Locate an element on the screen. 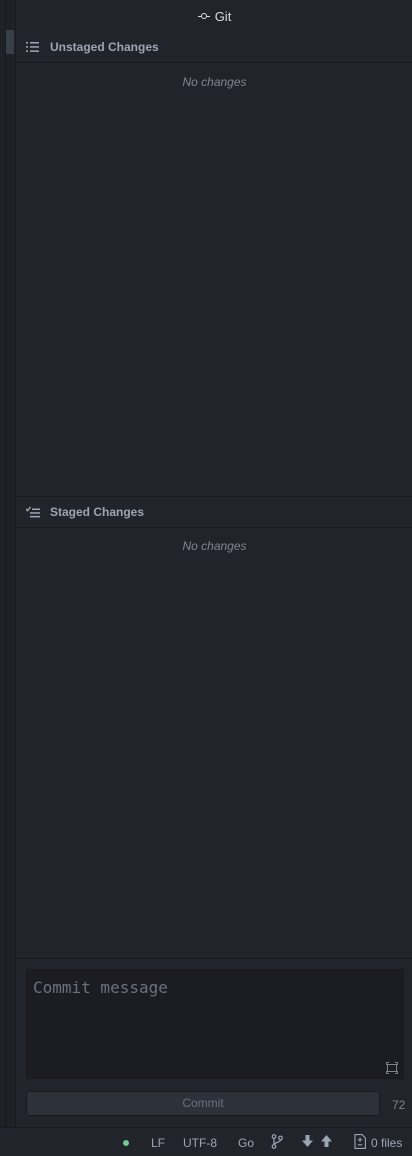 The height and width of the screenshot is (1156, 412). unstaged-changes-title: Unstaged Changes is located at coordinates (104, 47).